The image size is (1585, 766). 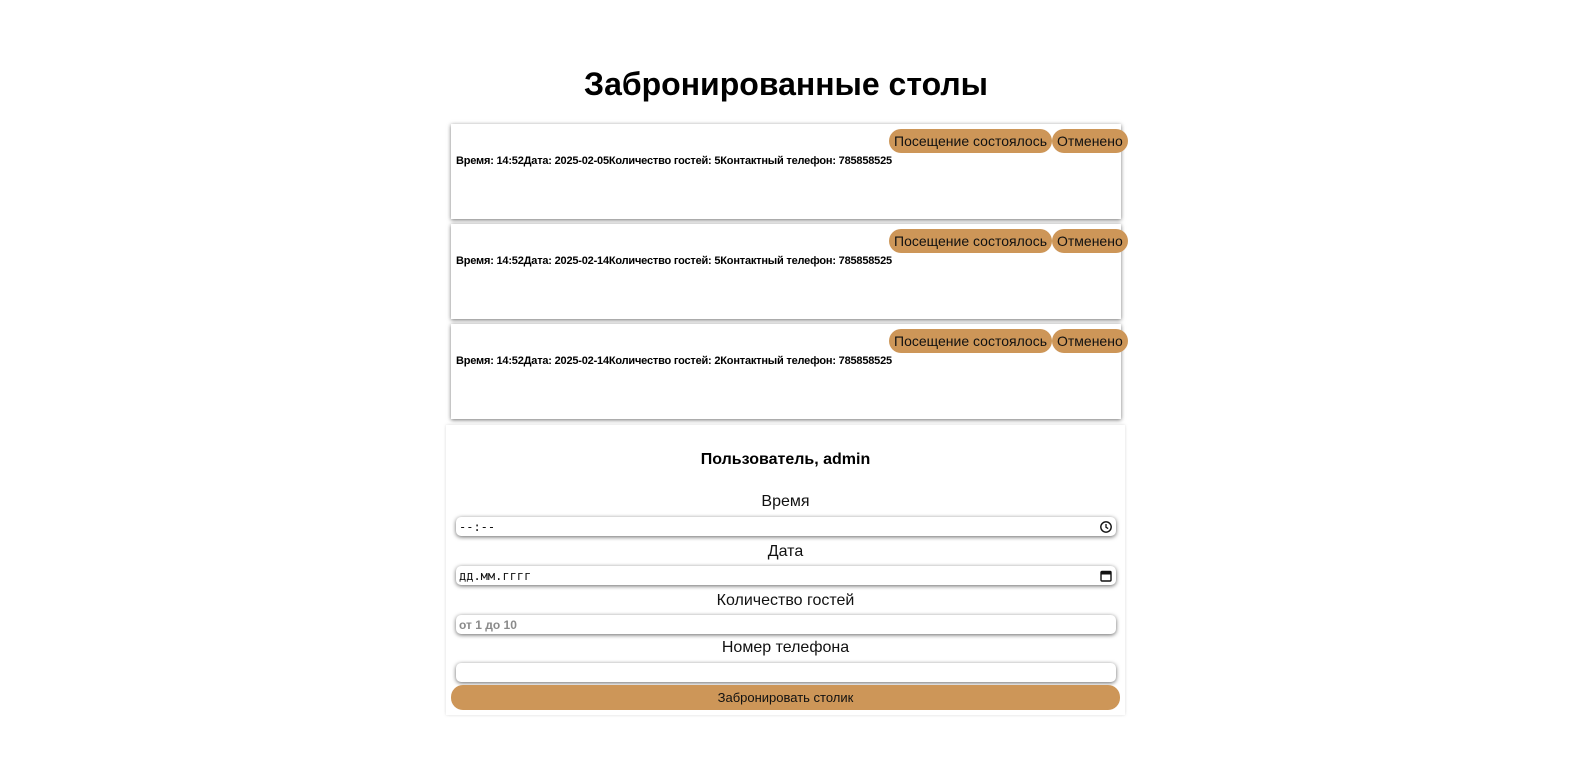 What do you see at coordinates (785, 697) in the screenshot?
I see `book-table-button: Забронировать столик` at bounding box center [785, 697].